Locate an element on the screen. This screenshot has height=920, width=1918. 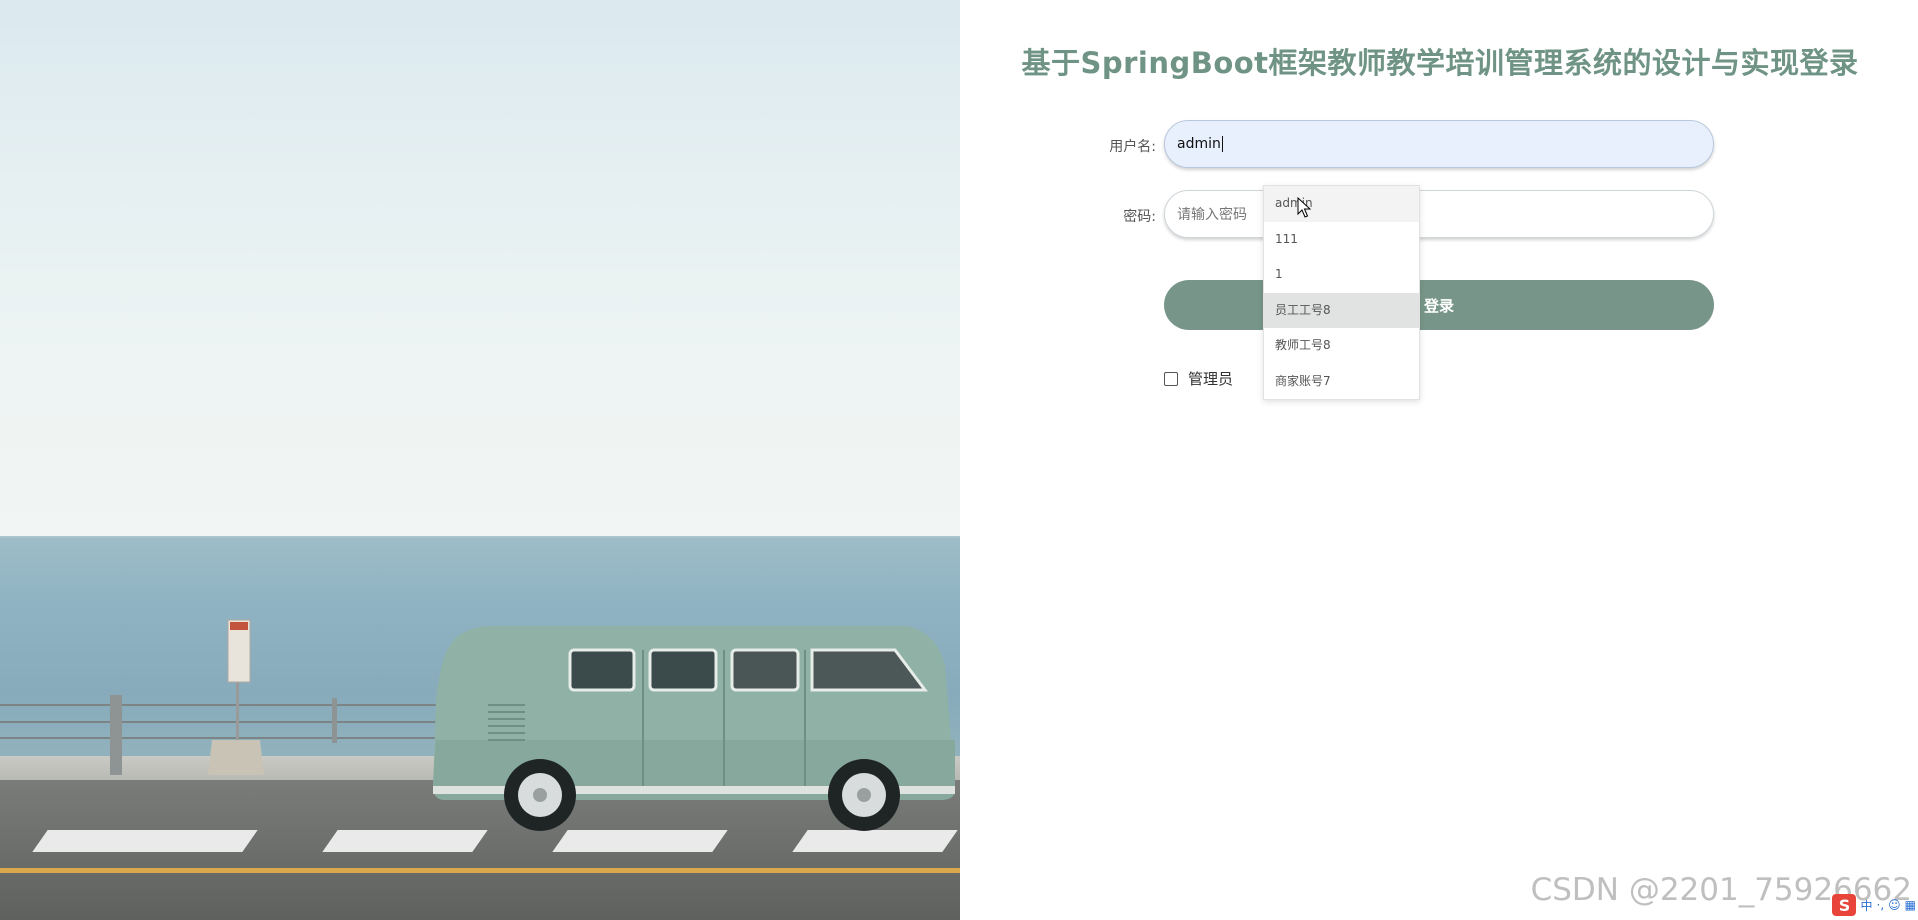
autocomplete-item: 商家账号7 is located at coordinates (1341, 382).